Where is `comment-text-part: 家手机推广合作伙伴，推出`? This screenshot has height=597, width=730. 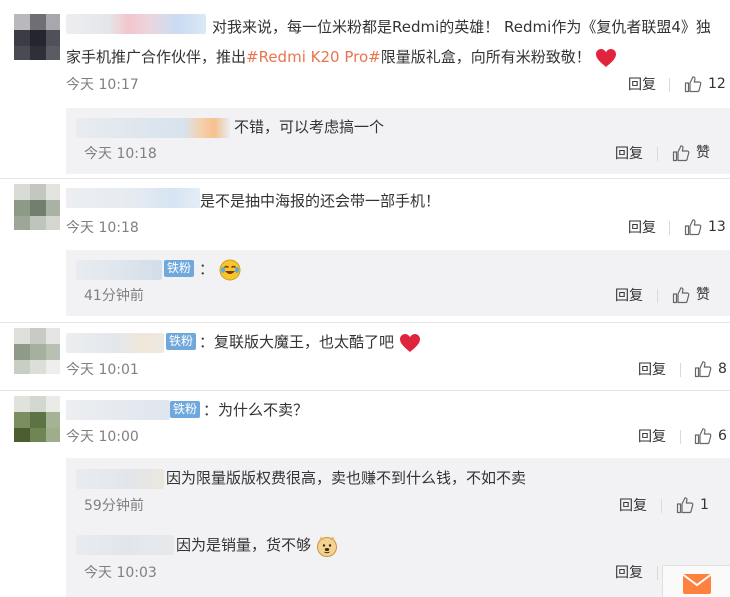
comment-text-part: 家手机推广合作伙伴，推出 is located at coordinates (156, 57).